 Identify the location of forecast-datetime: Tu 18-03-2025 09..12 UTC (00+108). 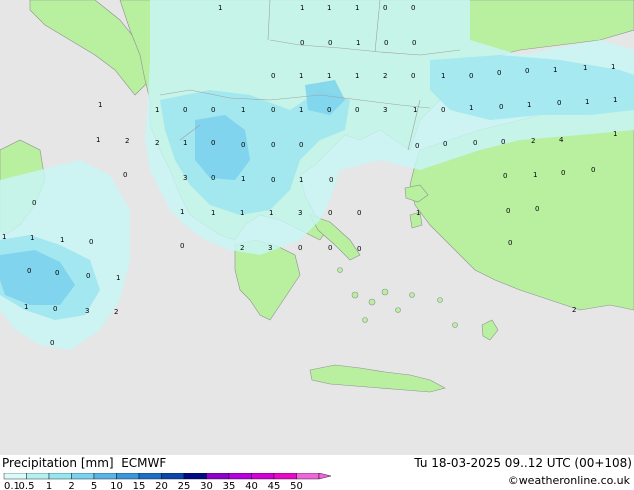
(523, 463).